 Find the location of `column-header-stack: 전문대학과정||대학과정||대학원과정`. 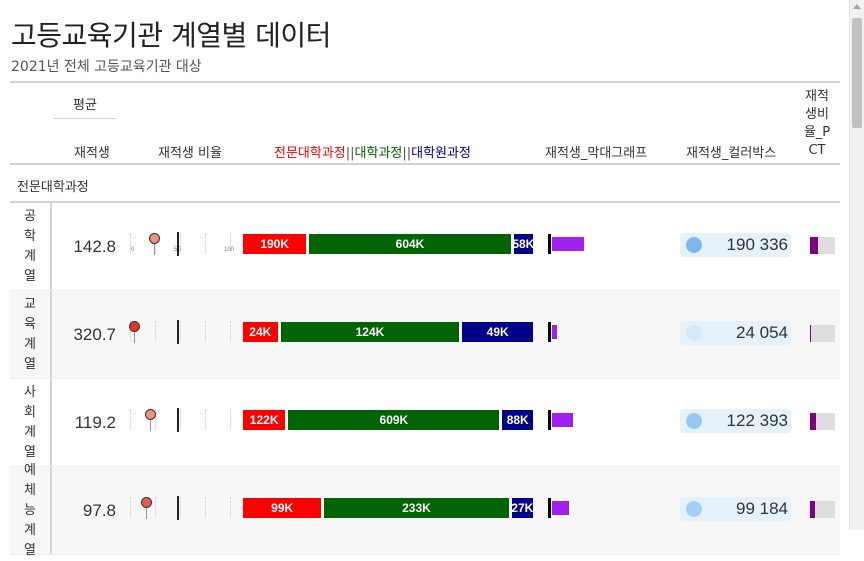

column-header-stack: 전문대학과정||대학과정||대학원과정 is located at coordinates (372, 151).